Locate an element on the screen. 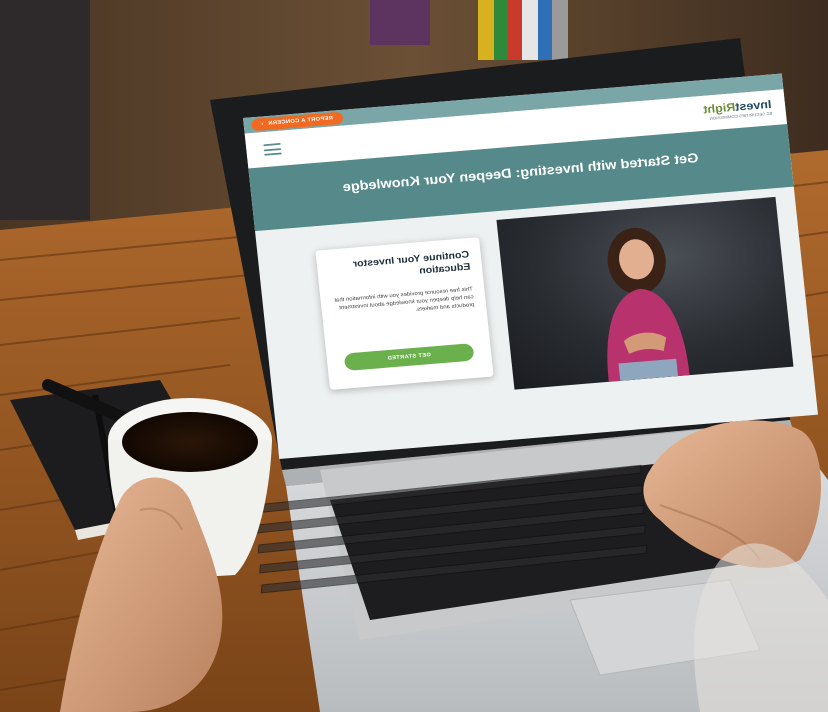 The image size is (828, 712). card-title: Continue Your Investor Education is located at coordinates (411, 263).